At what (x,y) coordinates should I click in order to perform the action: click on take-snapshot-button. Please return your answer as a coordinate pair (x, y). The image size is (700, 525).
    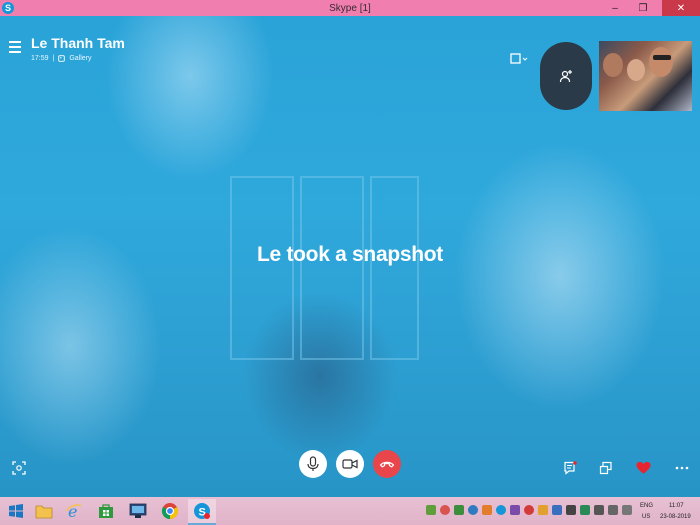
    Looking at the image, I should click on (19, 468).